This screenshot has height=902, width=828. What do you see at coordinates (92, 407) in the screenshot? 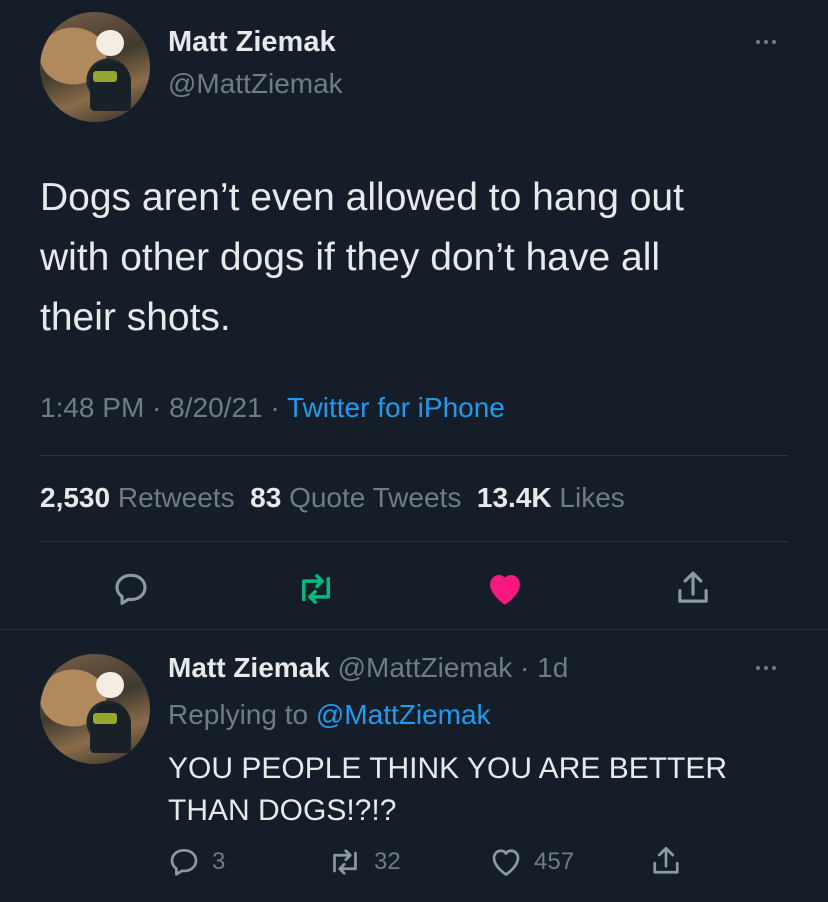
I see `tweet-time: 1:48 PM` at bounding box center [92, 407].